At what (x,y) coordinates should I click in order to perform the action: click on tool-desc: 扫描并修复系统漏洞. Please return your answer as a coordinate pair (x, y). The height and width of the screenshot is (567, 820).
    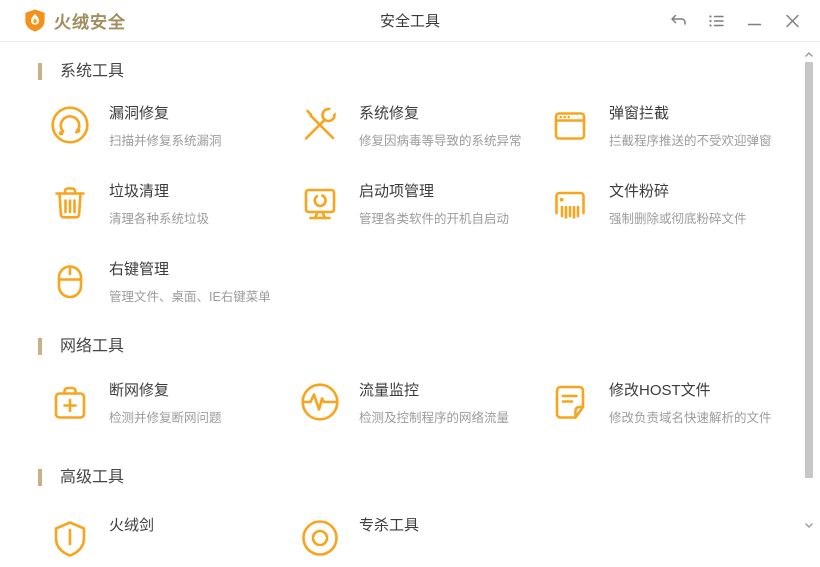
    Looking at the image, I should click on (165, 141).